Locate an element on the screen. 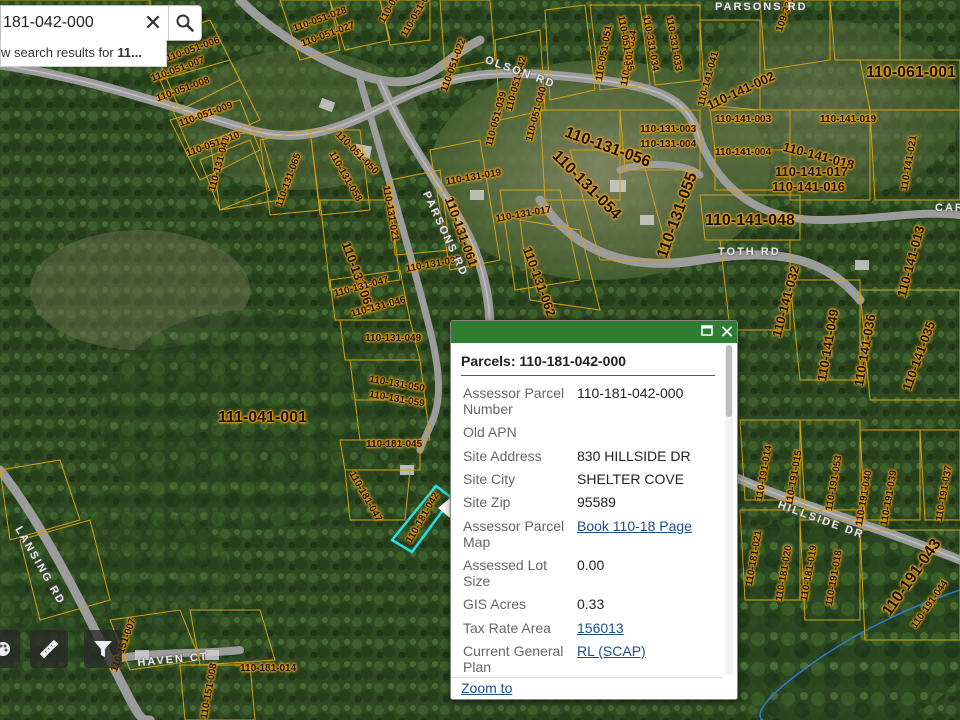 The width and height of the screenshot is (960, 720). attr-key: Site Address is located at coordinates (502, 456).